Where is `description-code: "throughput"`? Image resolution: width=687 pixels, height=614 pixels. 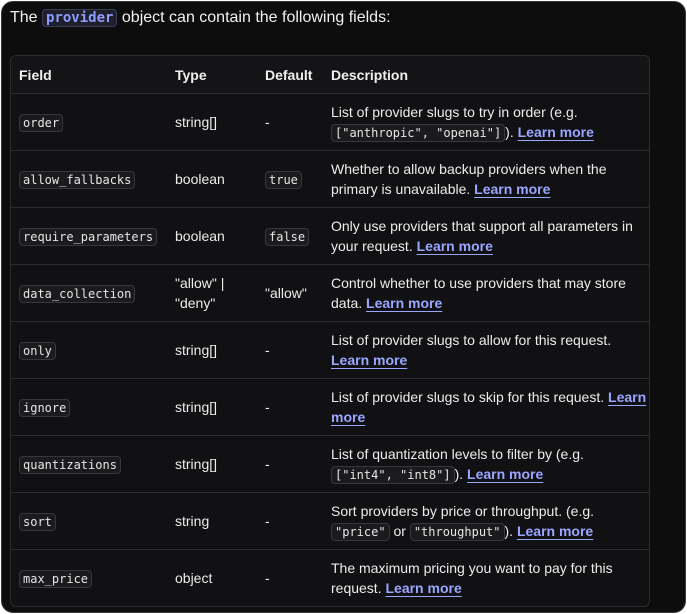
description-code: "throughput" is located at coordinates (457, 531).